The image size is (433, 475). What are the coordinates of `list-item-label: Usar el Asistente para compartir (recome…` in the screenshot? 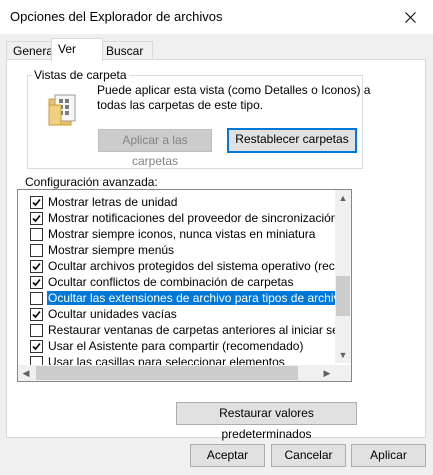 It's located at (176, 346).